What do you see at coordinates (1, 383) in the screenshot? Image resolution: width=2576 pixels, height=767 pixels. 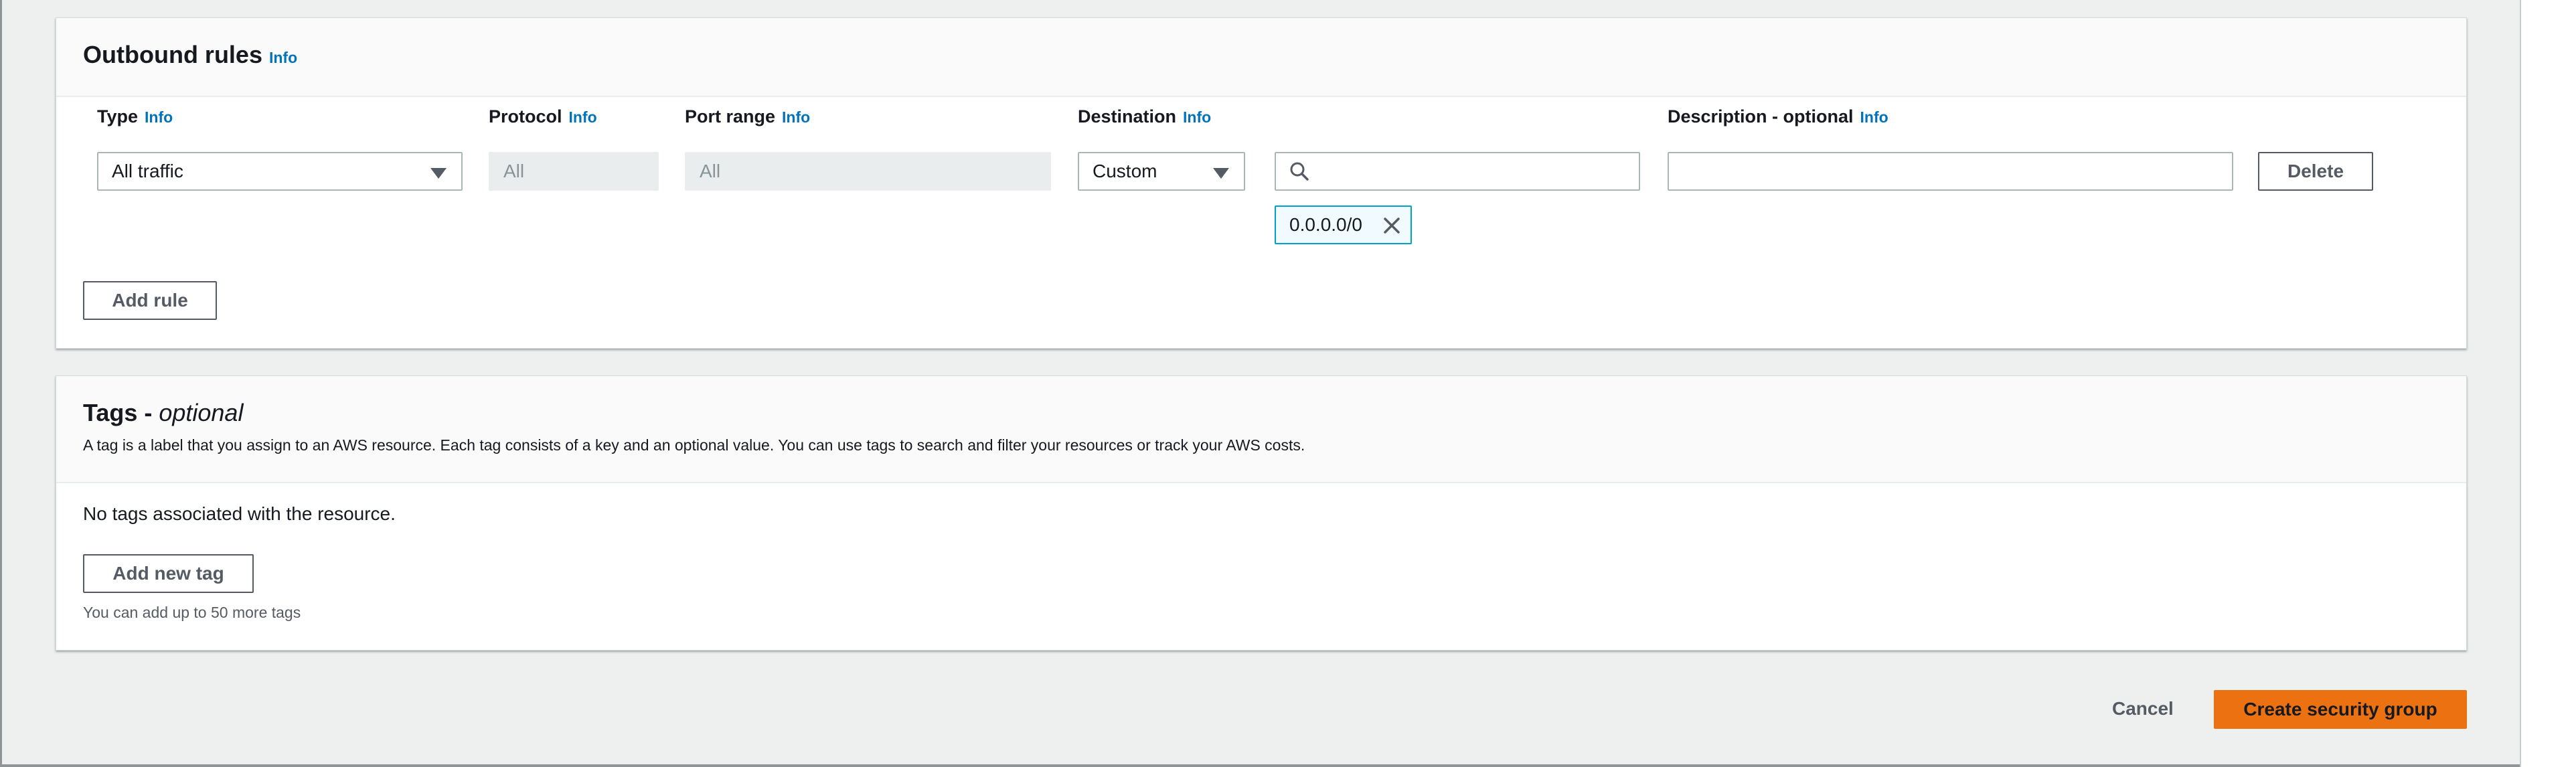 I see `window-frame-left` at bounding box center [1, 383].